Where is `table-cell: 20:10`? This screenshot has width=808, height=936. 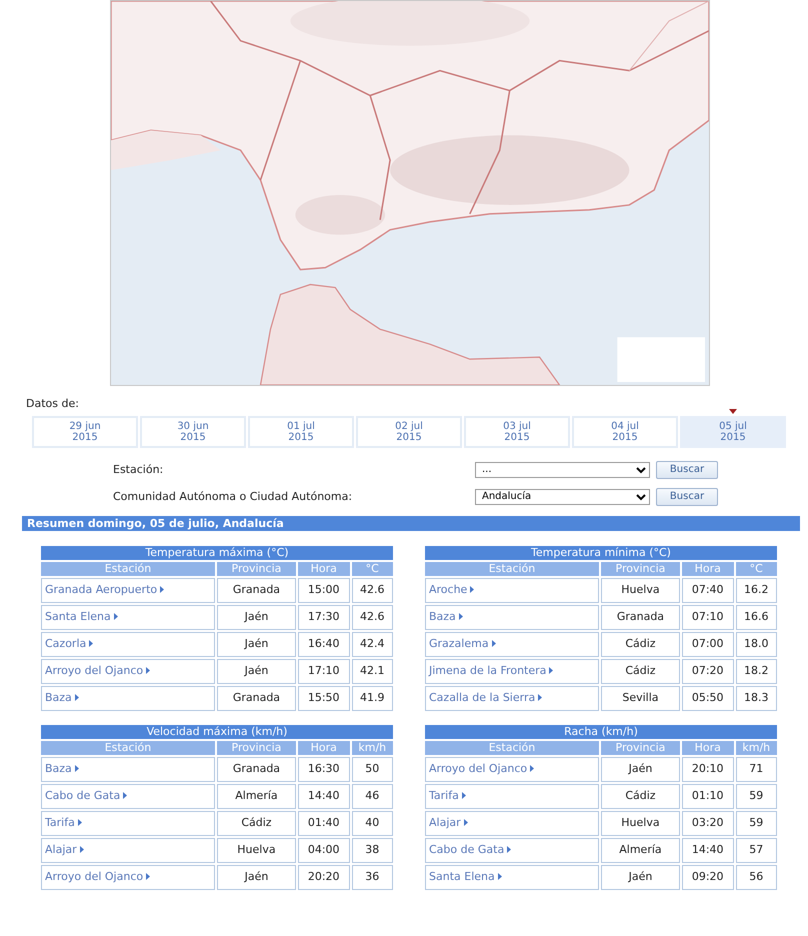 table-cell: 20:10 is located at coordinates (708, 769).